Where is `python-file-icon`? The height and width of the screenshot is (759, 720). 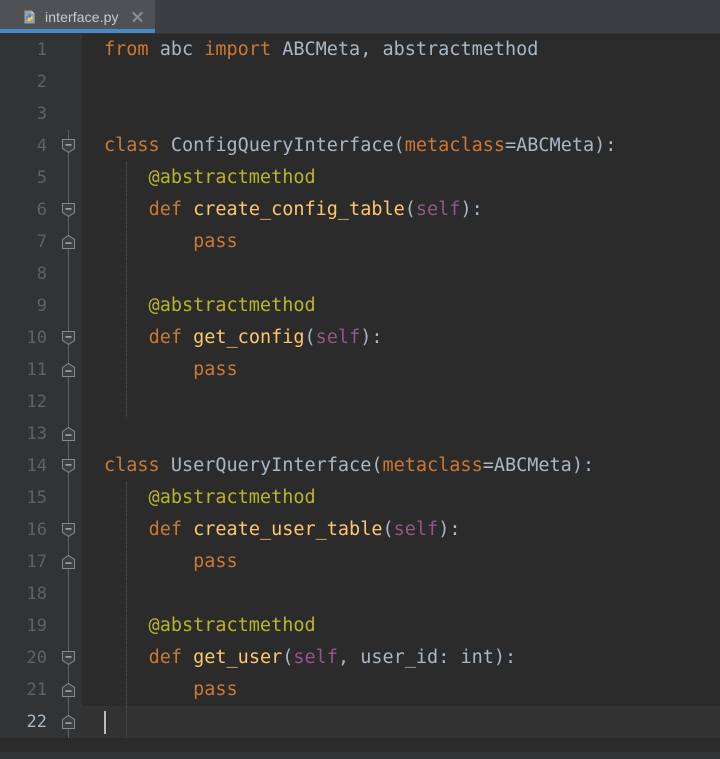 python-file-icon is located at coordinates (30, 17).